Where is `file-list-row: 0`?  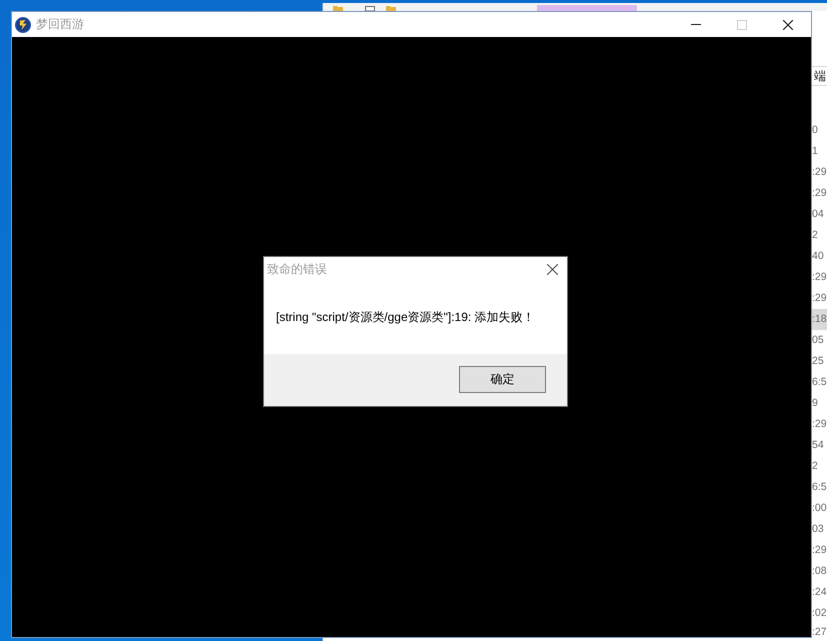 file-list-row: 0 is located at coordinates (819, 130).